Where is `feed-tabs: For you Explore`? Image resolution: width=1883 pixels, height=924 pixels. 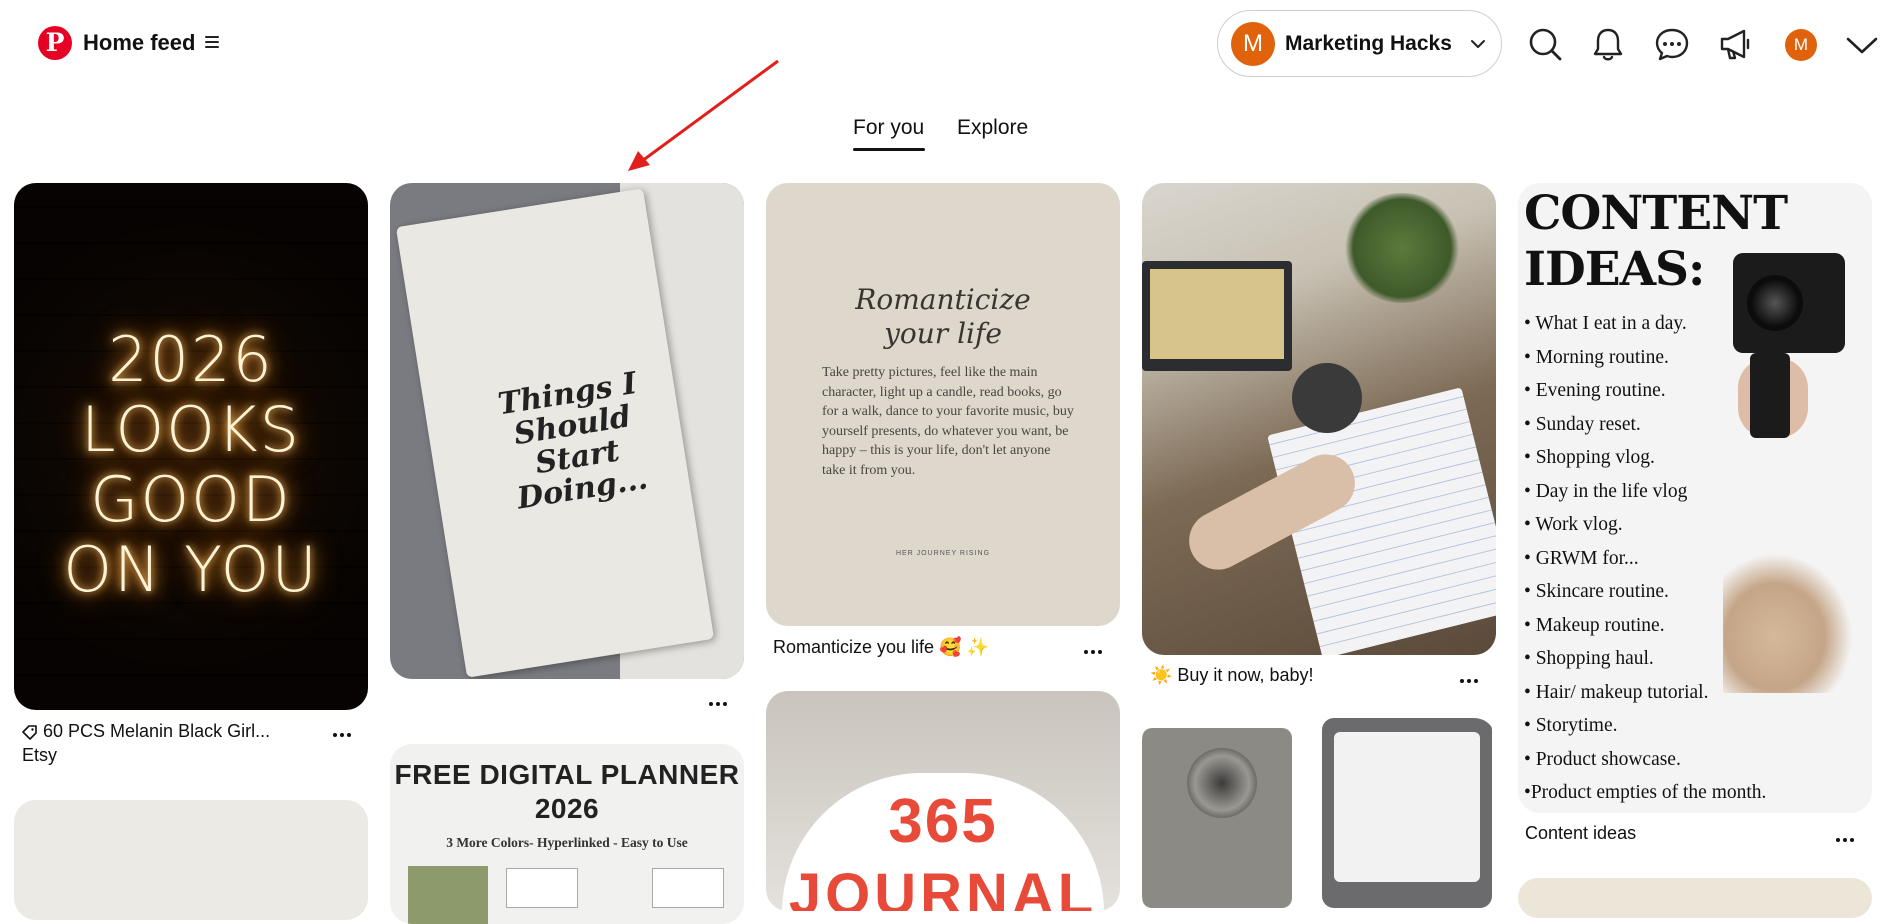 feed-tabs: For you Explore is located at coordinates (941, 136).